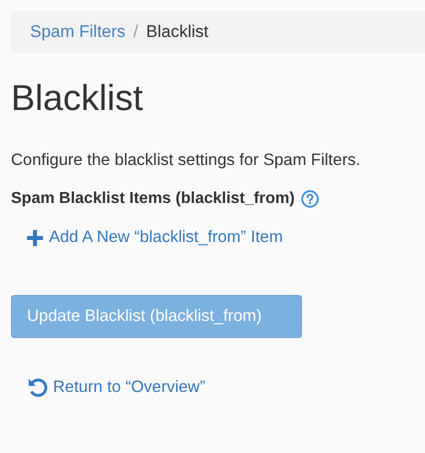 This screenshot has height=453, width=425. Describe the element at coordinates (153, 199) in the screenshot. I see `field-label: Spam Blacklist Items (blacklist_from)` at that location.